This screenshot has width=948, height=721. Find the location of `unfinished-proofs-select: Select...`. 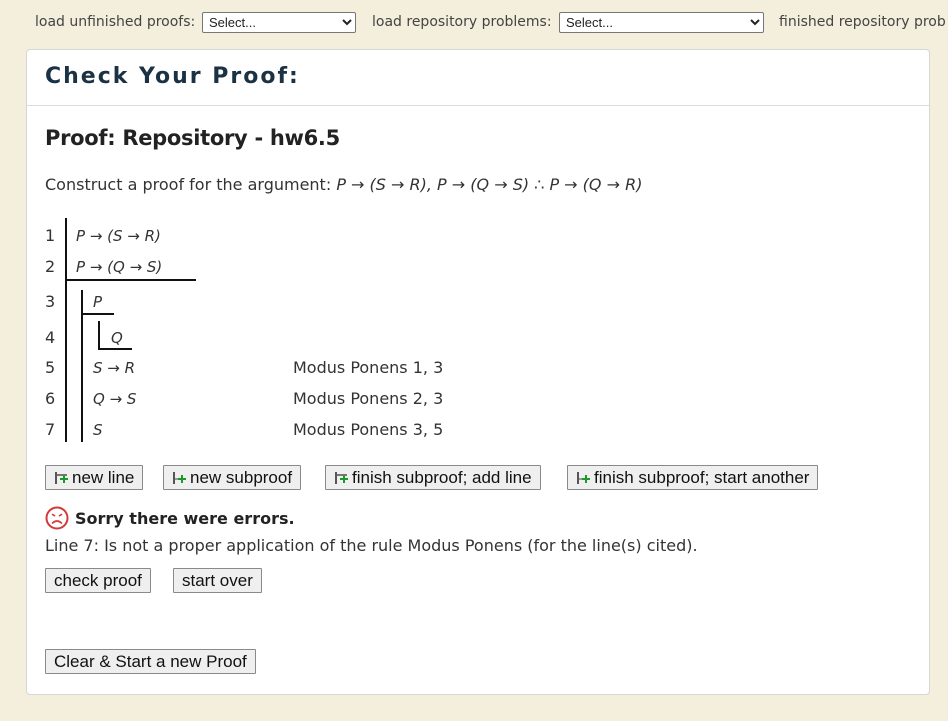

unfinished-proofs-select: Select... is located at coordinates (279, 22).